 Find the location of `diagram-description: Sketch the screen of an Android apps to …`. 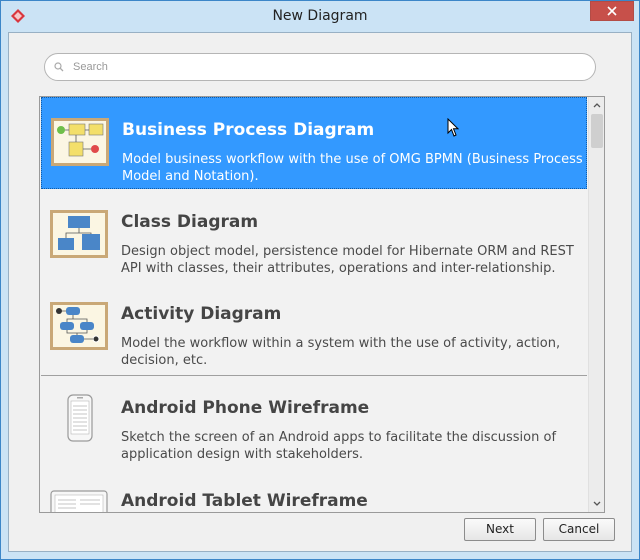

diagram-description: Sketch the screen of an Android apps to … is located at coordinates (339, 446).